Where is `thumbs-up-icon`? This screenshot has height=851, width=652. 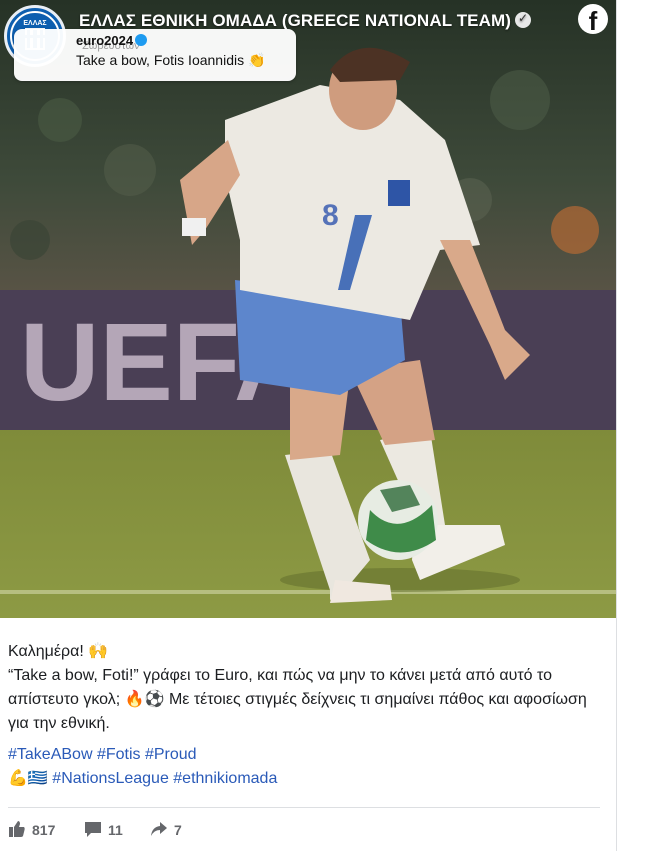
thumbs-up-icon is located at coordinates (17, 829).